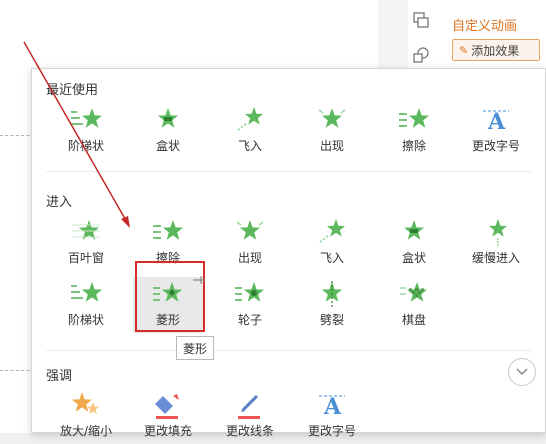 The image size is (546, 444). I want to click on effect-item-change-line: 更改线条, so click(250, 416).